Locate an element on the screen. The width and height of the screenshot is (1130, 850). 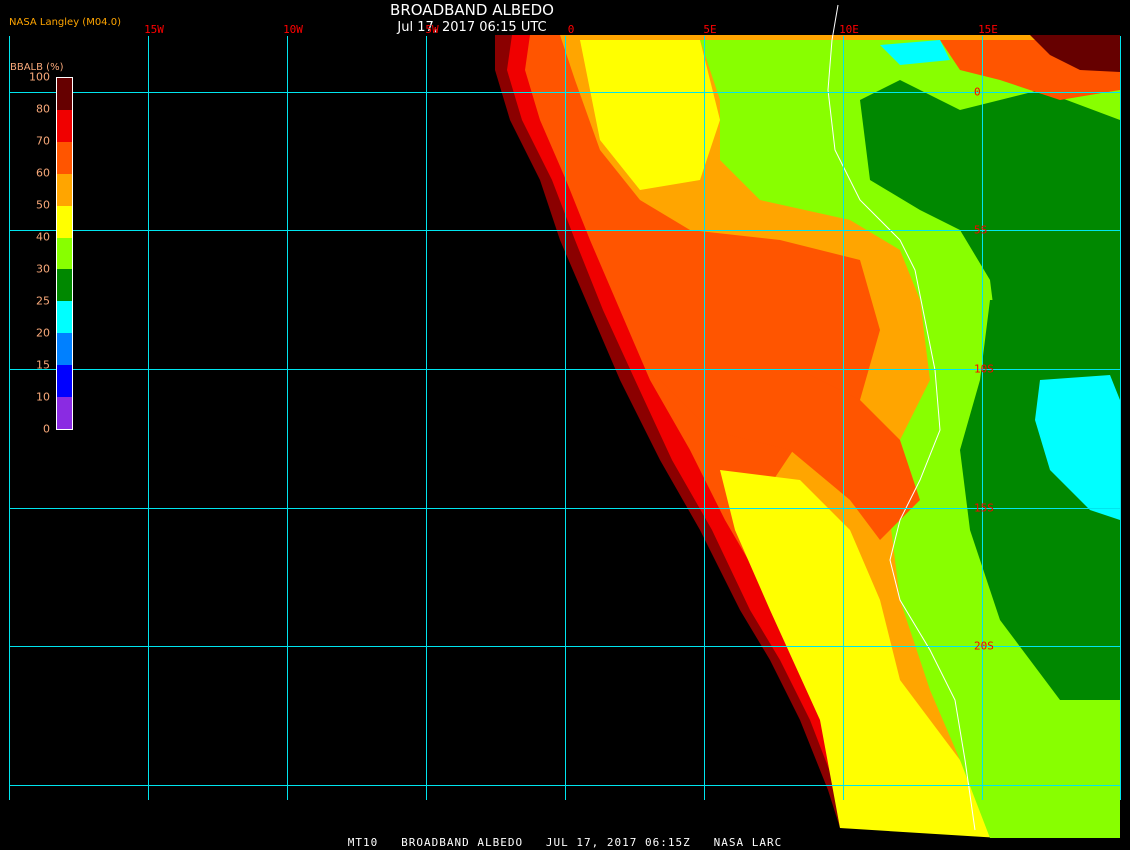
latitude-label: 10S is located at coordinates (984, 369).